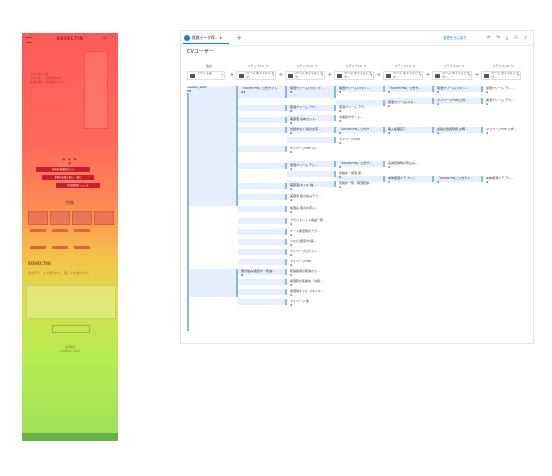  Describe the element at coordinates (306, 187) in the screenshot. I see `path-node: 美容液(オイル 他... 1` at that location.